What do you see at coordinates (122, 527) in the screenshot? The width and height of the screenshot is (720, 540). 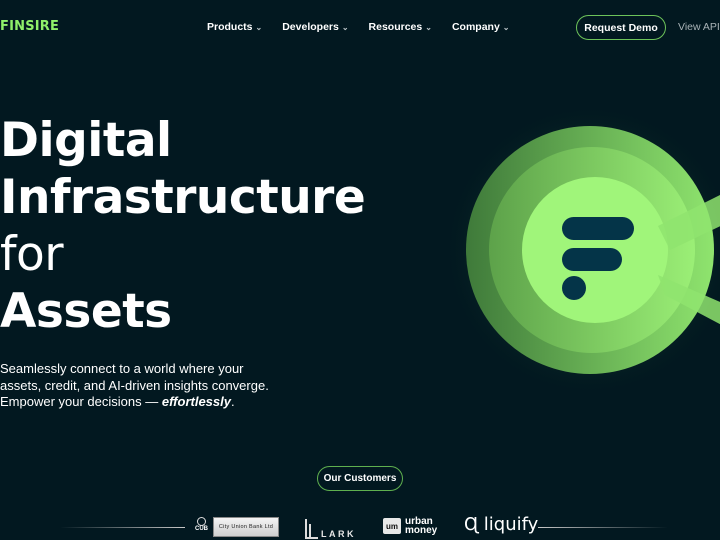 I see `divider-left` at bounding box center [122, 527].